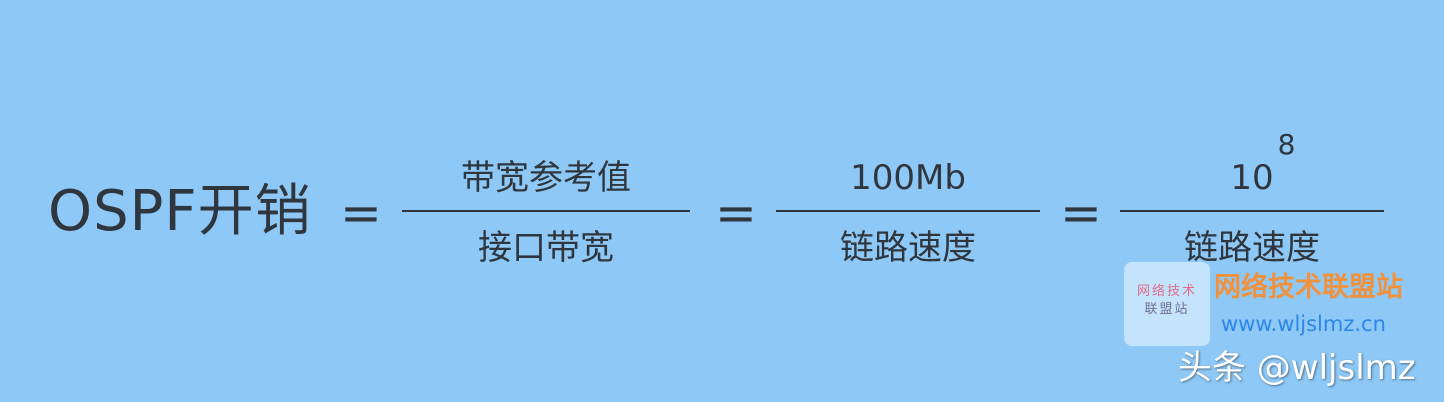  What do you see at coordinates (1252, 178) in the screenshot?
I see `power-base: 10` at bounding box center [1252, 178].